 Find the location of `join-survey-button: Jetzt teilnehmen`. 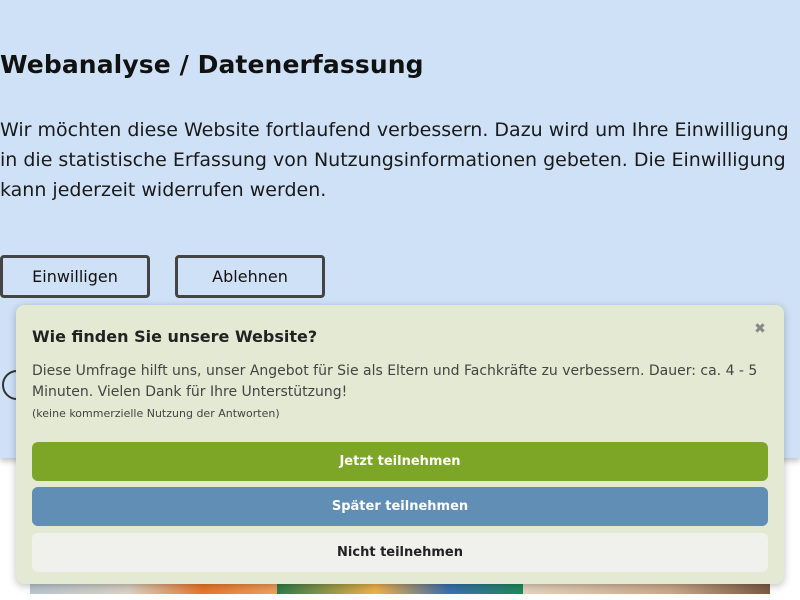

join-survey-button: Jetzt teilnehmen is located at coordinates (400, 461).